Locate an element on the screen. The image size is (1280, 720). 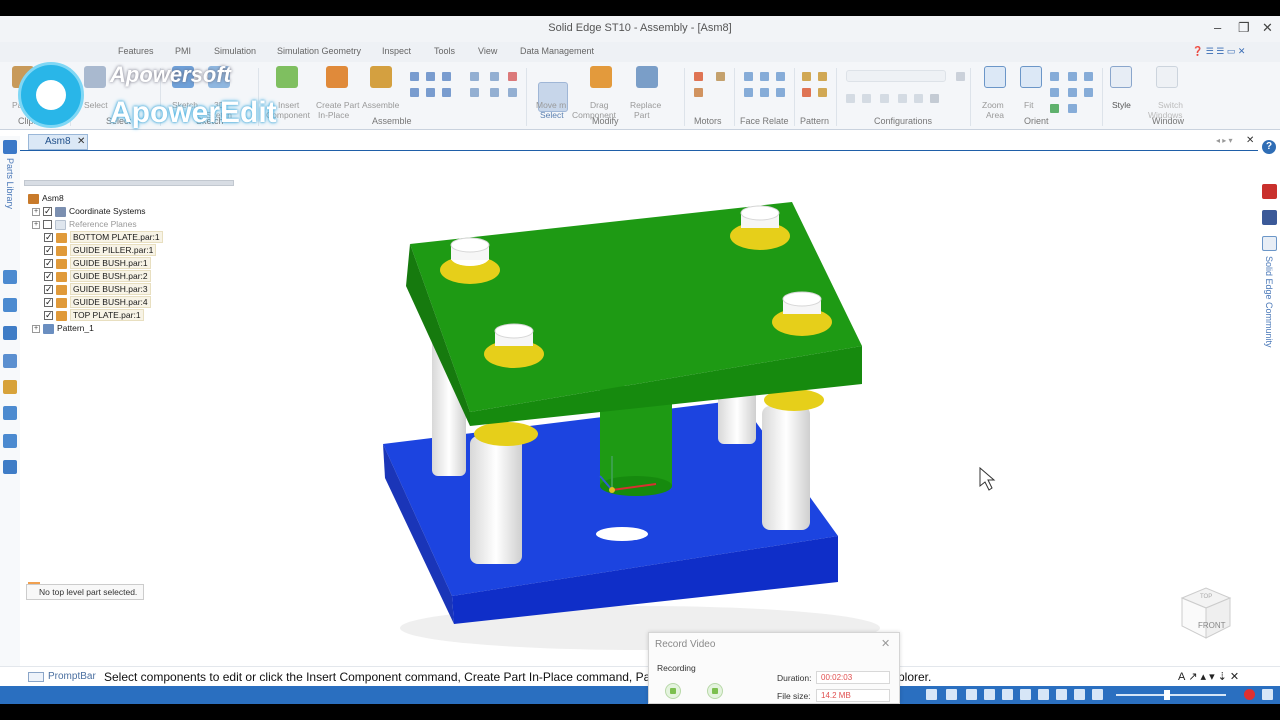
maximize-button: ❐ is located at coordinates (1244, 28).